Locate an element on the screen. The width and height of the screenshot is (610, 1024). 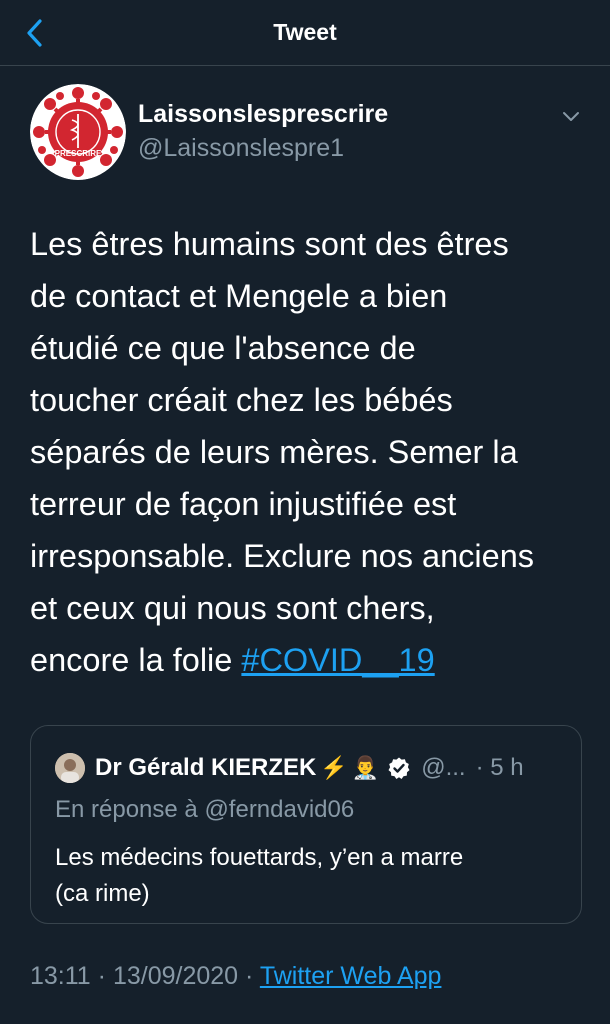
hashtag-link: #COVID__19 is located at coordinates (337, 660).